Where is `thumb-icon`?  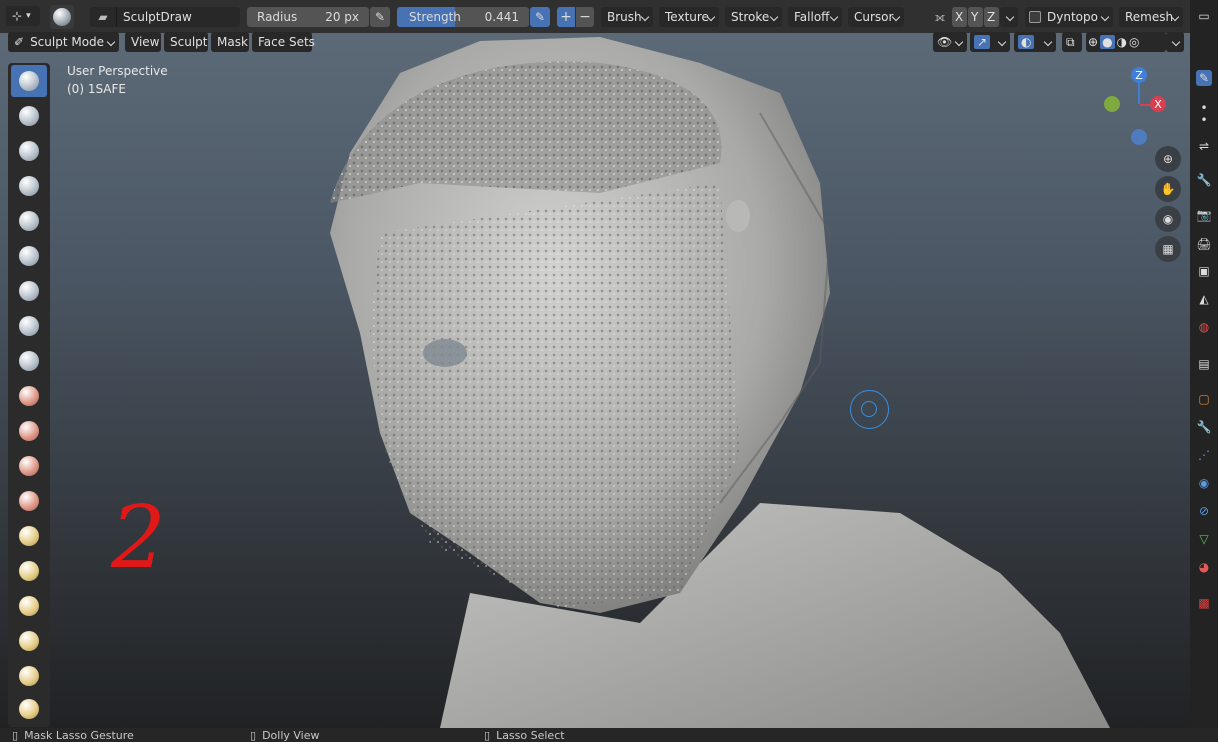 thumb-icon is located at coordinates (29, 709).